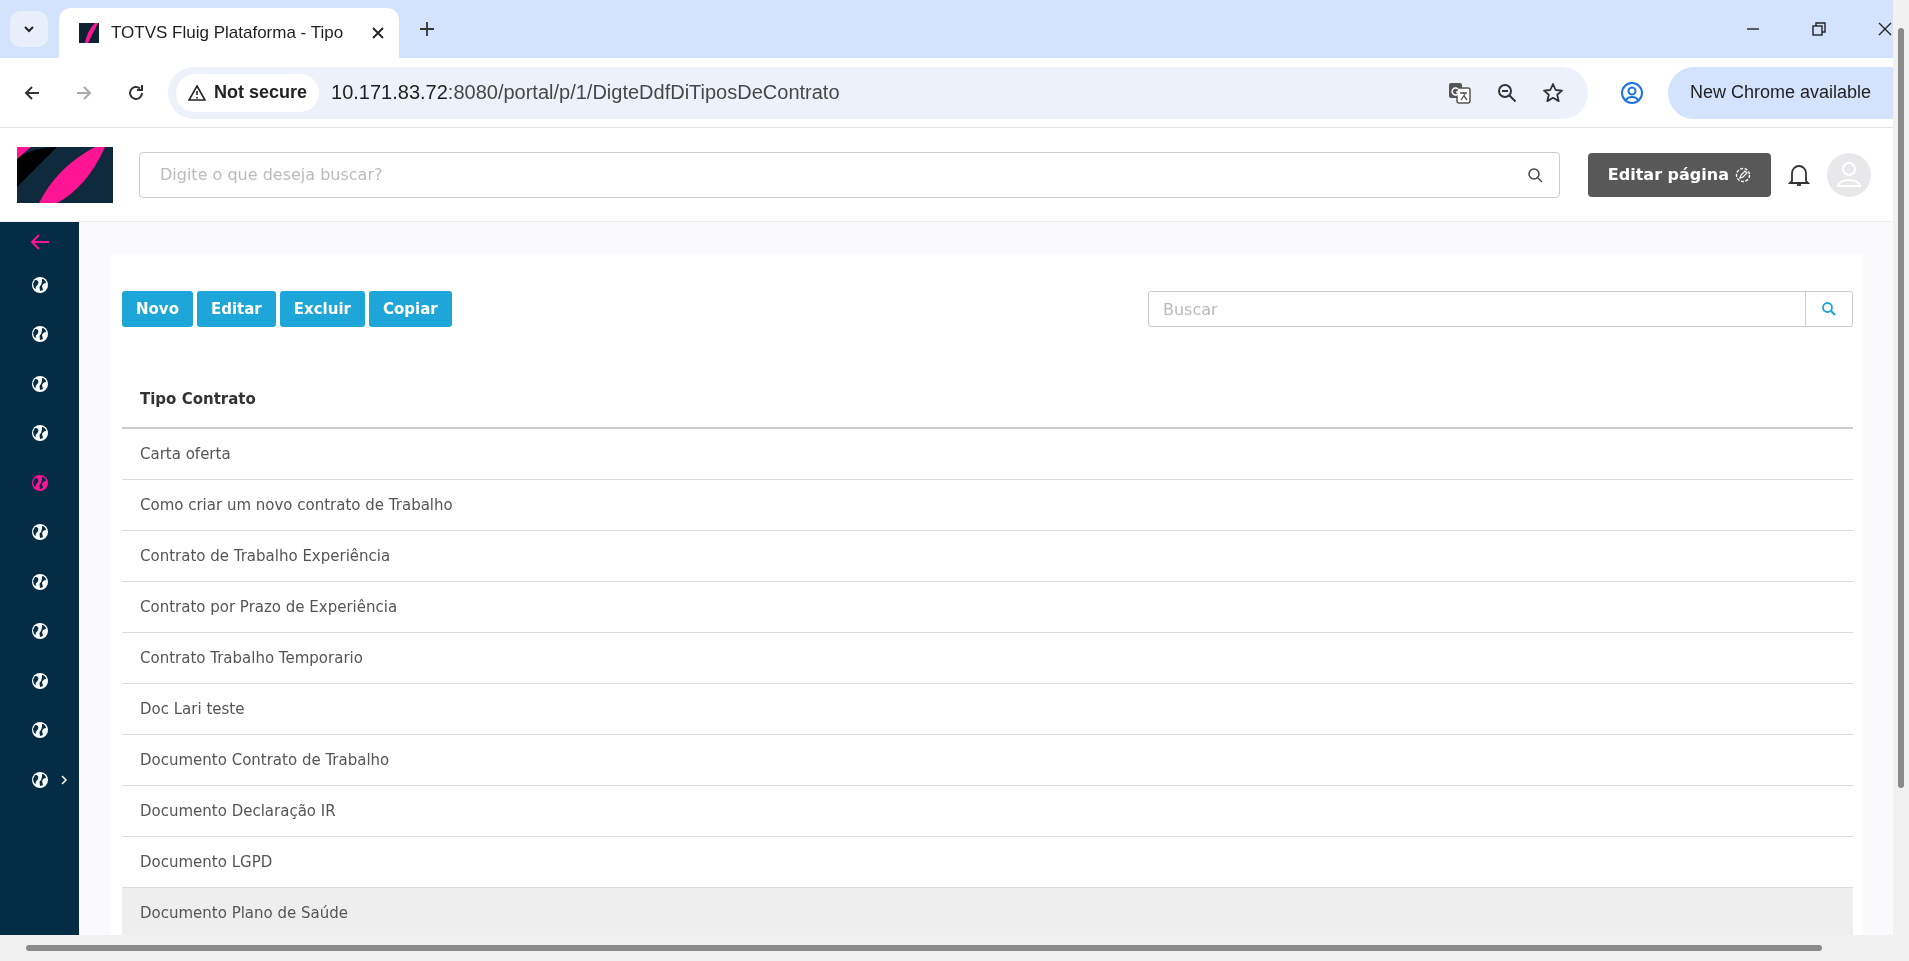 The width and height of the screenshot is (1909, 961). Describe the element at coordinates (1743, 174) in the screenshot. I see `badge-pencil-icon` at that location.